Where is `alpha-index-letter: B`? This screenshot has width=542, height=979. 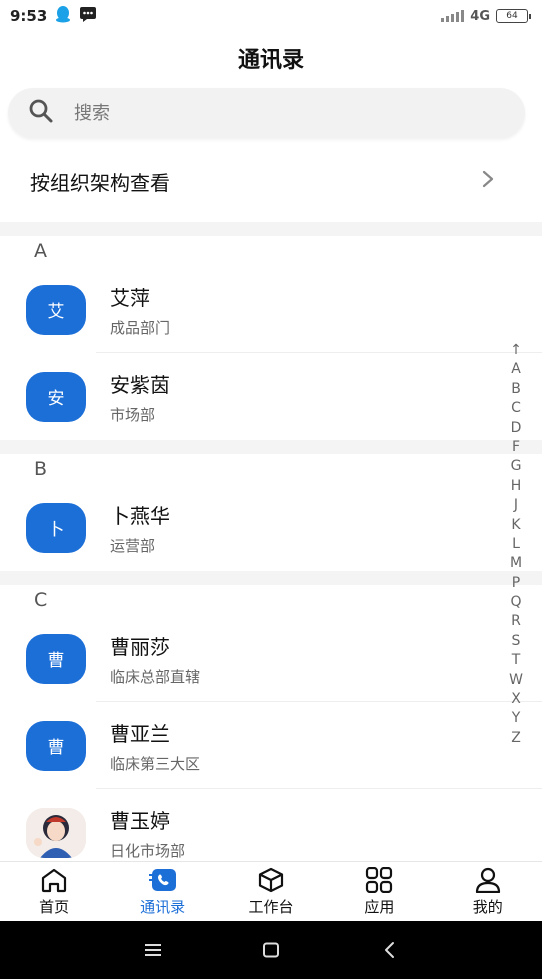
alpha-index-letter: B is located at coordinates (516, 389).